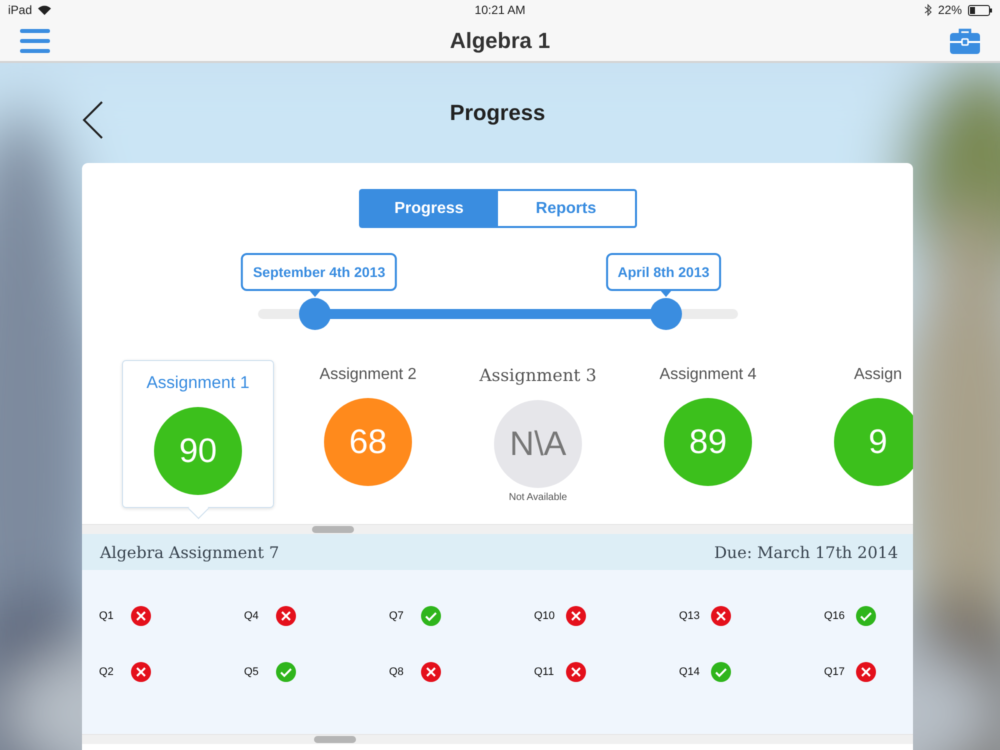 This screenshot has height=750, width=1000. I want to click on page-title: Progress, so click(498, 113).